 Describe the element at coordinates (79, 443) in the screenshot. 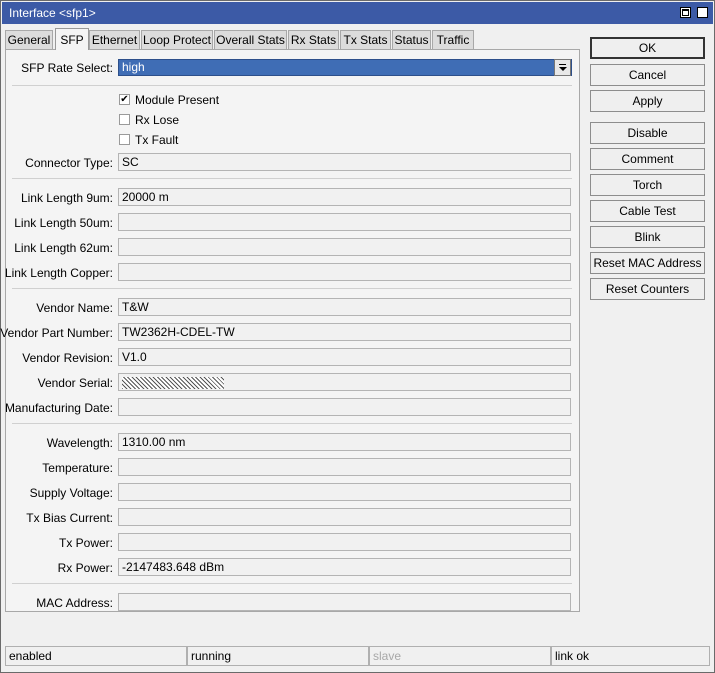

I see `wavelength-label: Wavelength:` at that location.